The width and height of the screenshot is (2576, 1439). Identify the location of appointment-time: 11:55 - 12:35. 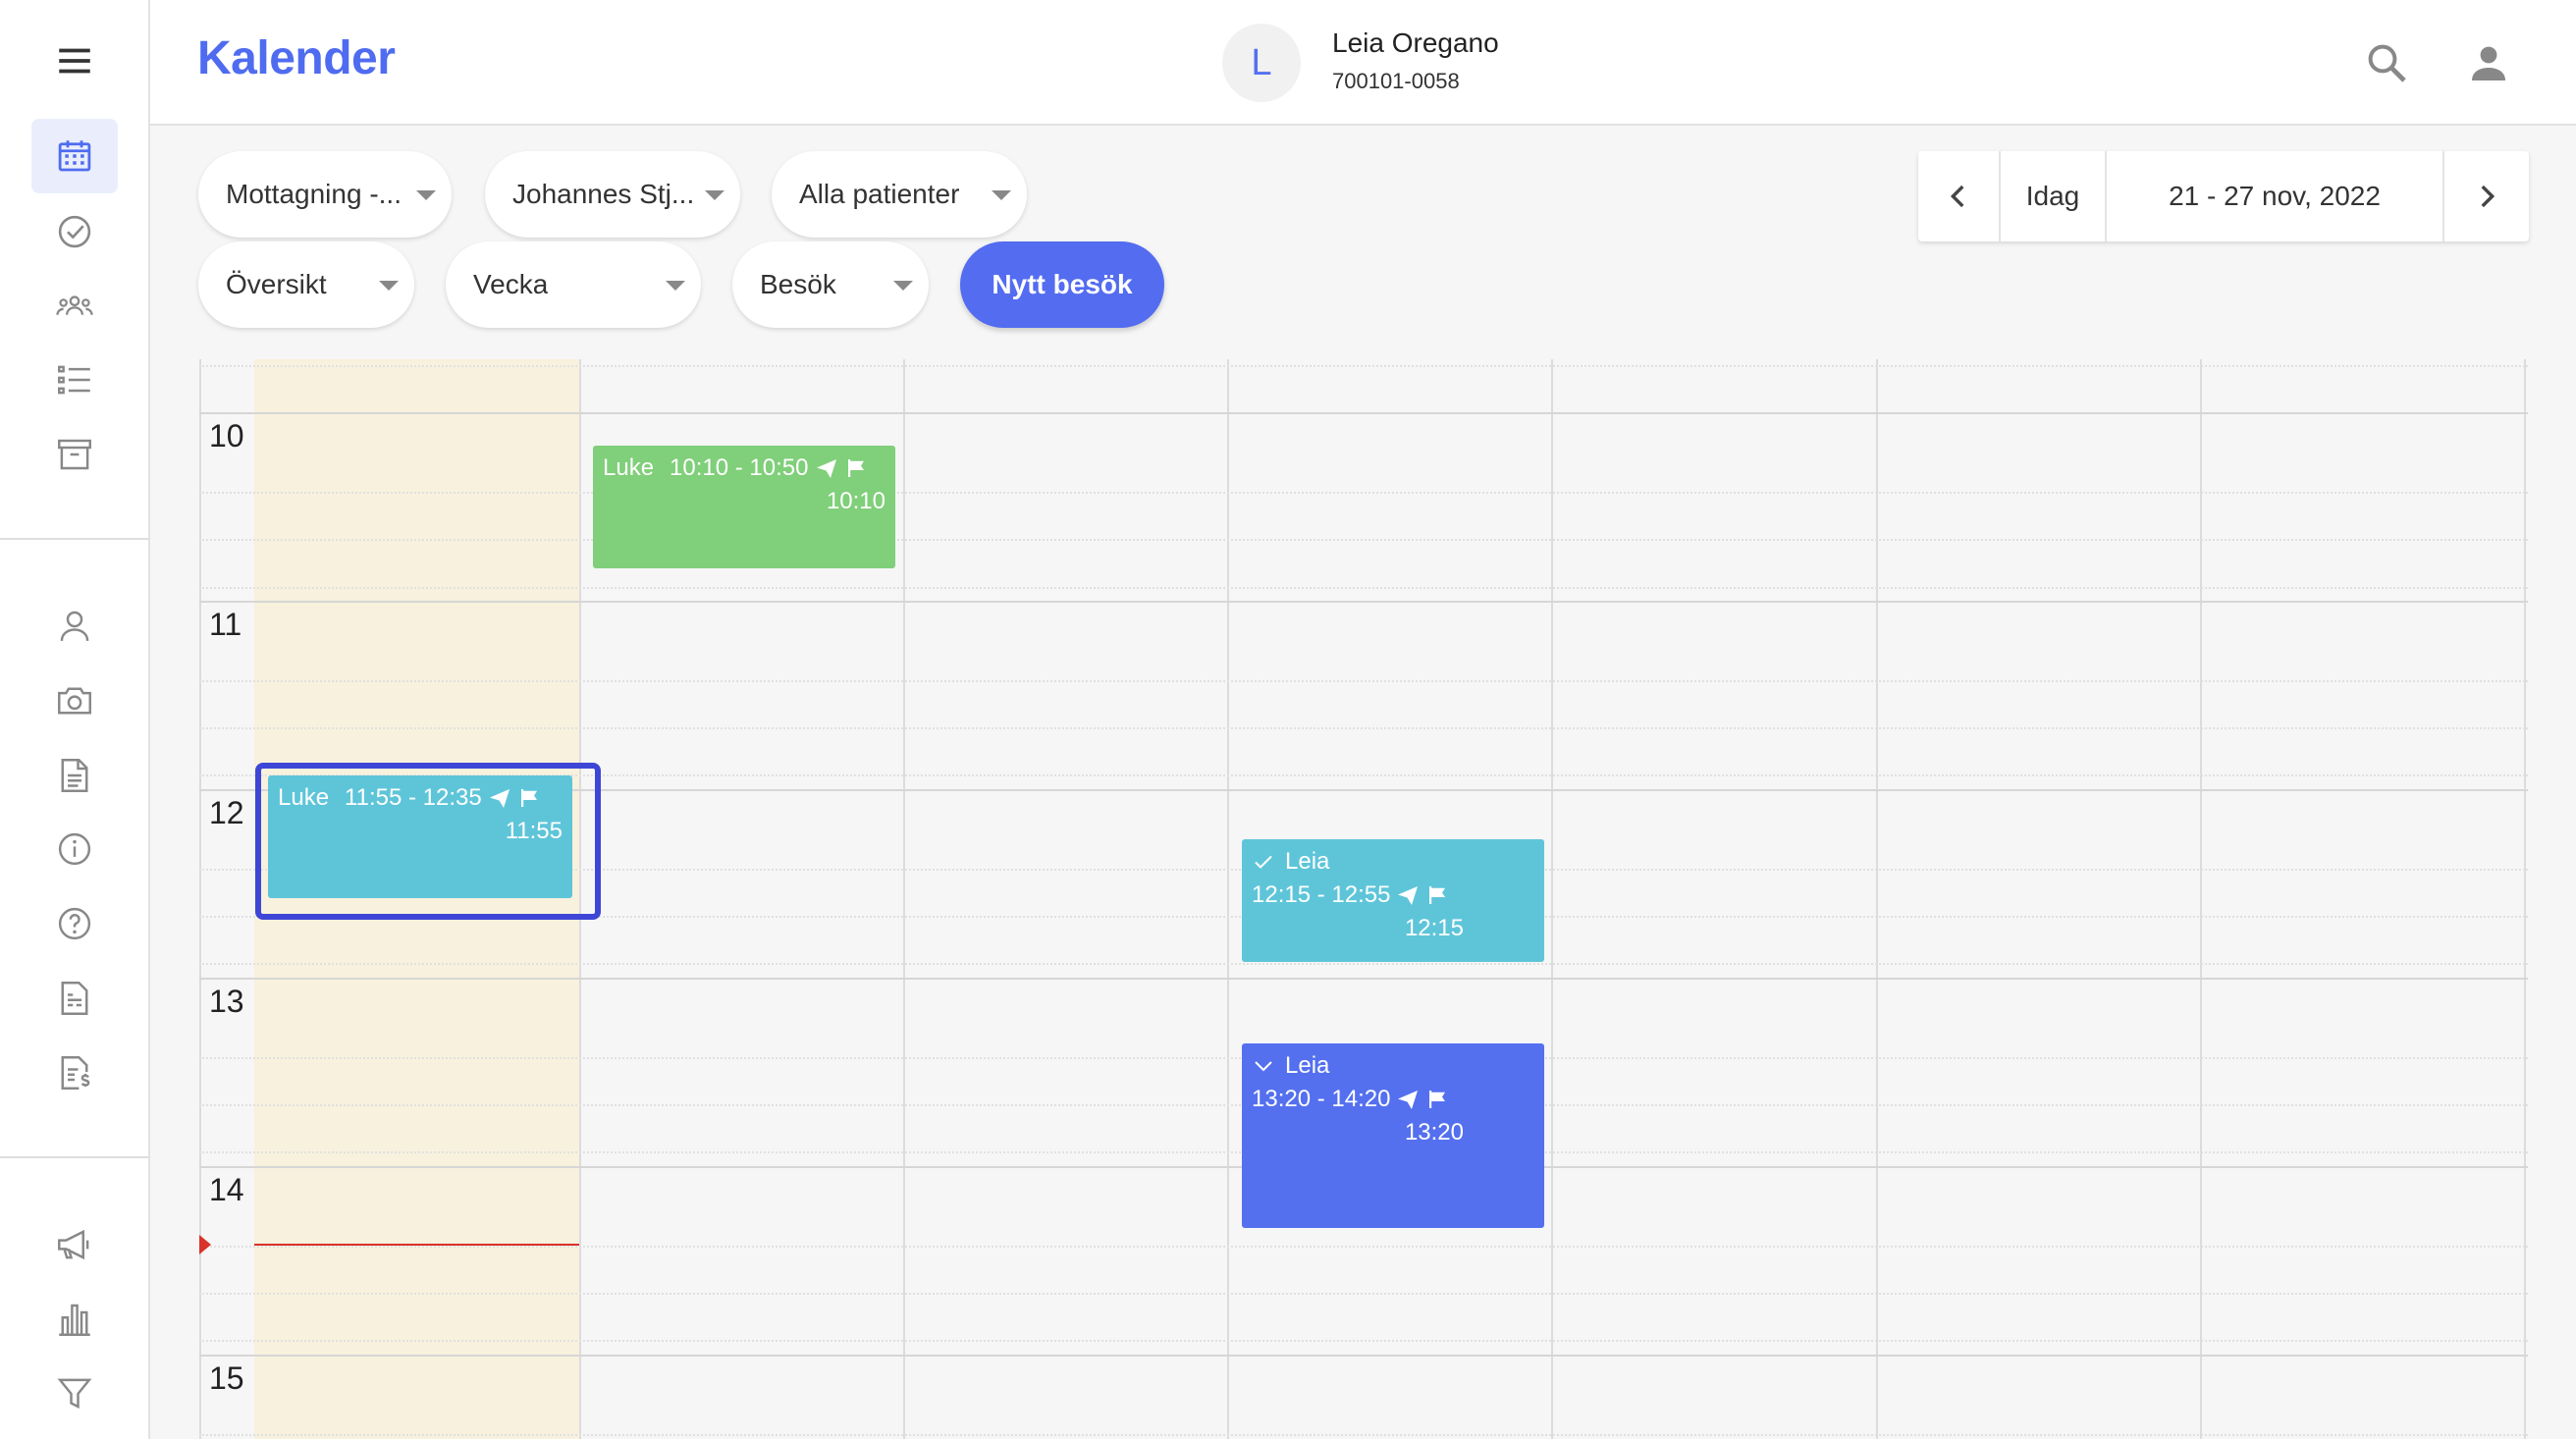
(413, 797).